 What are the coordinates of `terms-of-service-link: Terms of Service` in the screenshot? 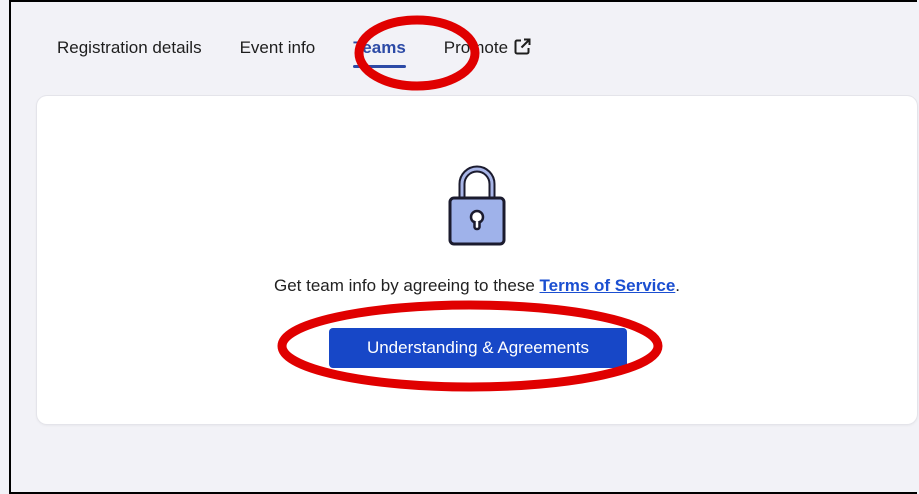 It's located at (608, 285).